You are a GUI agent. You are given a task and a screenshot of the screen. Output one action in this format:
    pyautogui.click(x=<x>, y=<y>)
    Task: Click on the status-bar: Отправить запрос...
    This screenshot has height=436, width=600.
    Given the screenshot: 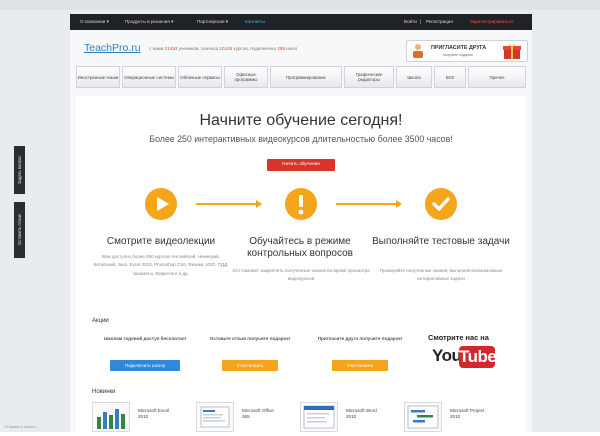 What is the action you would take?
    pyautogui.click(x=22, y=427)
    